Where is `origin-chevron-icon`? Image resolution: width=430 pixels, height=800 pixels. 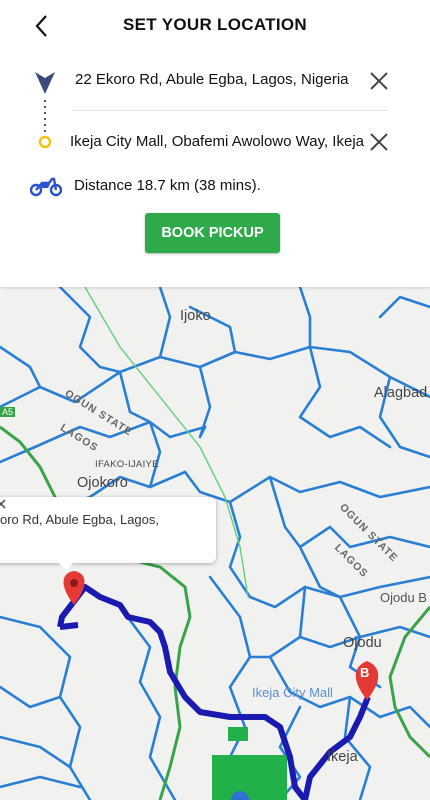 origin-chevron-icon is located at coordinates (45, 83).